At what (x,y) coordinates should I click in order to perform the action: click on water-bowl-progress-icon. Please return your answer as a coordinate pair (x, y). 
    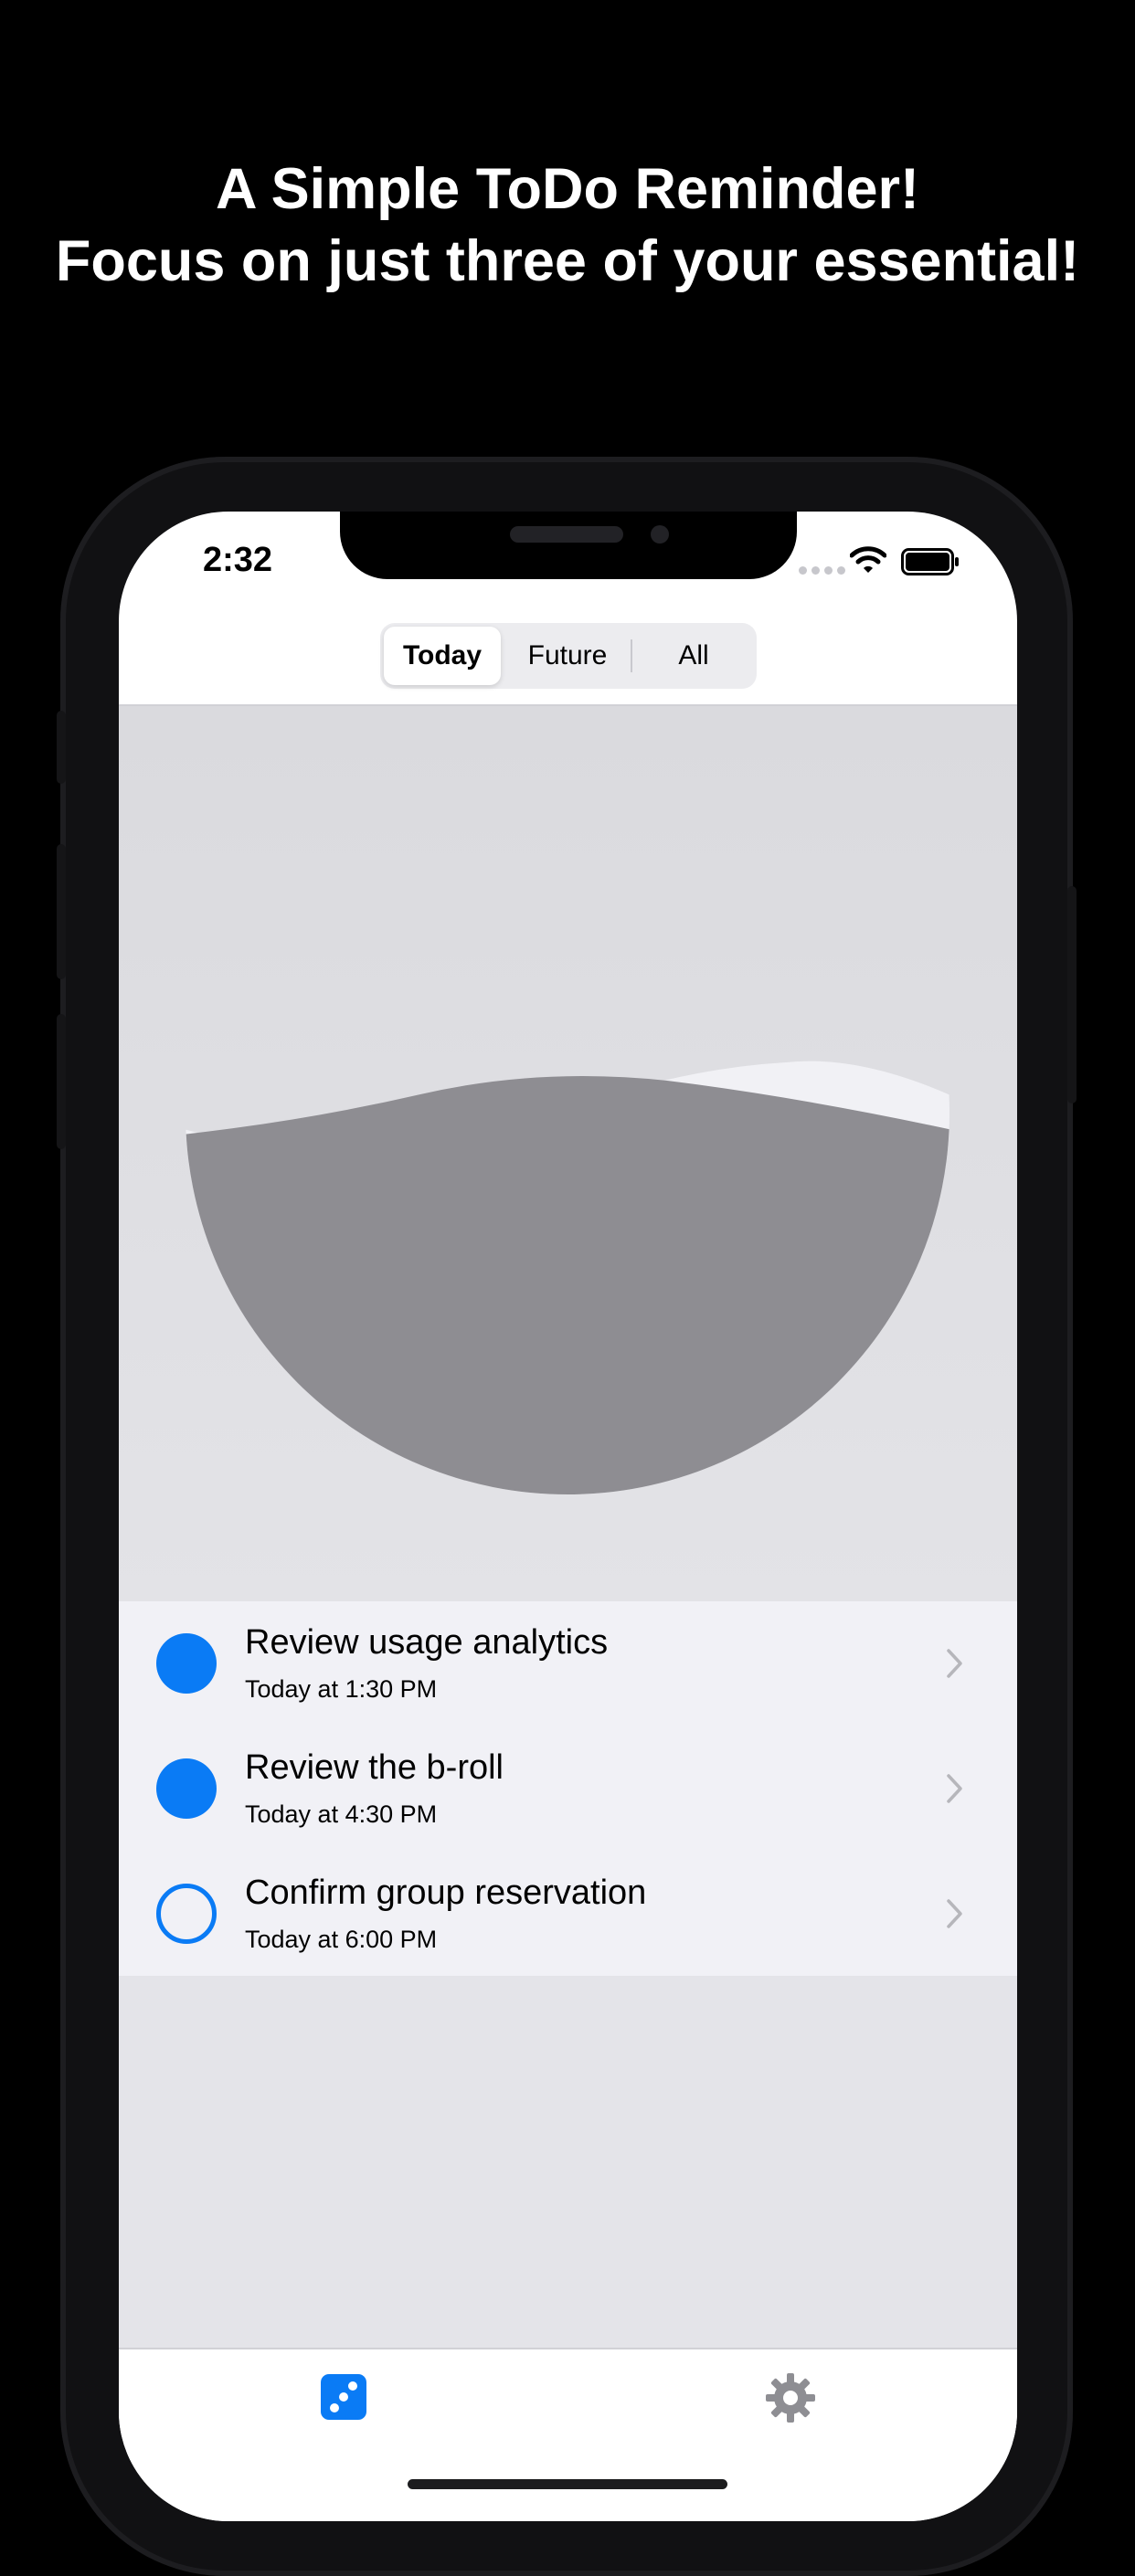
    Looking at the image, I should click on (567, 1277).